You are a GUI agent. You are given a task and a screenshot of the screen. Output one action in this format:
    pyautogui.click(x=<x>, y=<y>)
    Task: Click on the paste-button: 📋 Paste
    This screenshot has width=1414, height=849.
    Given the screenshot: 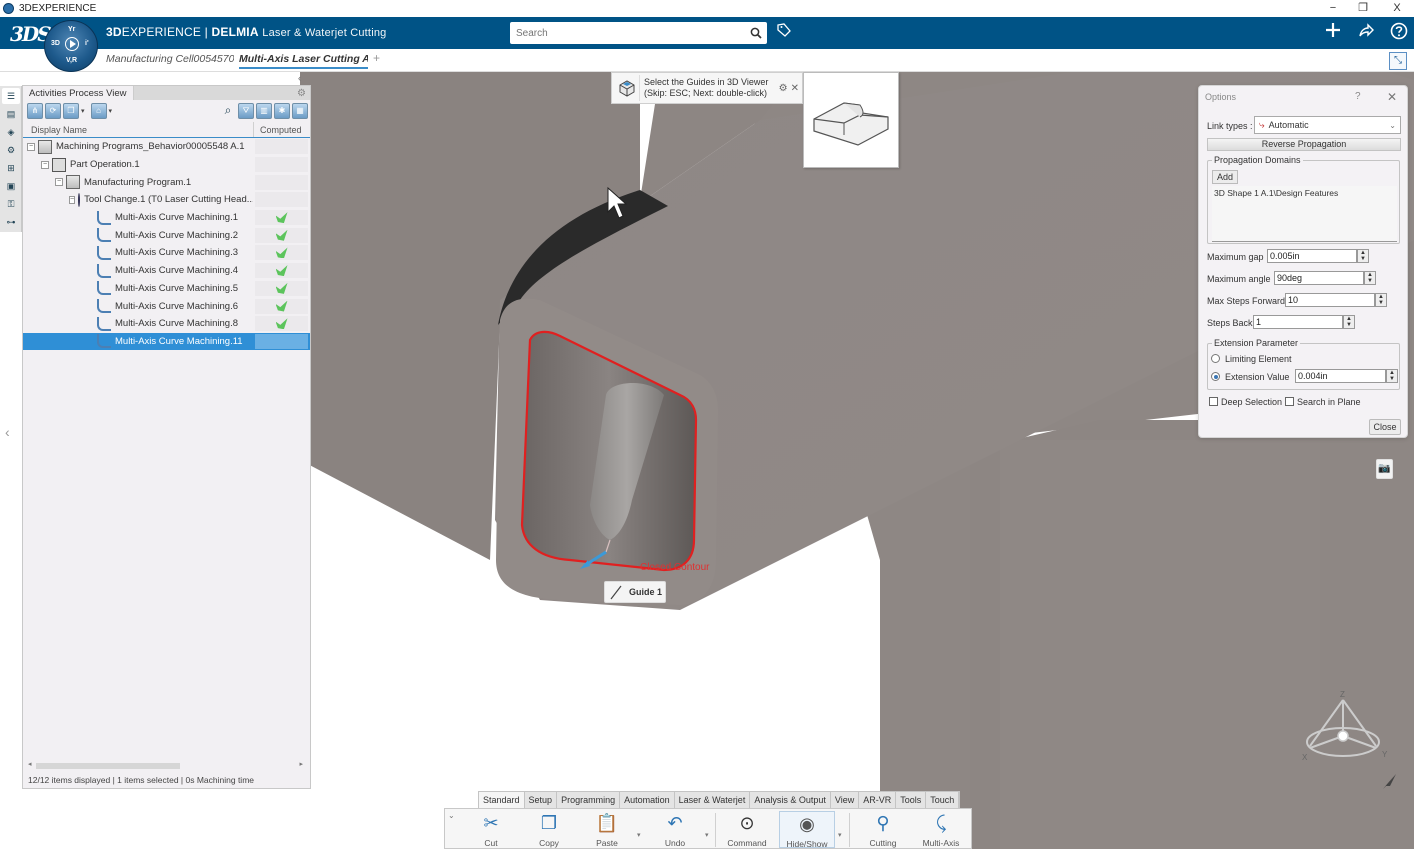 What is the action you would take?
    pyautogui.click(x=607, y=829)
    